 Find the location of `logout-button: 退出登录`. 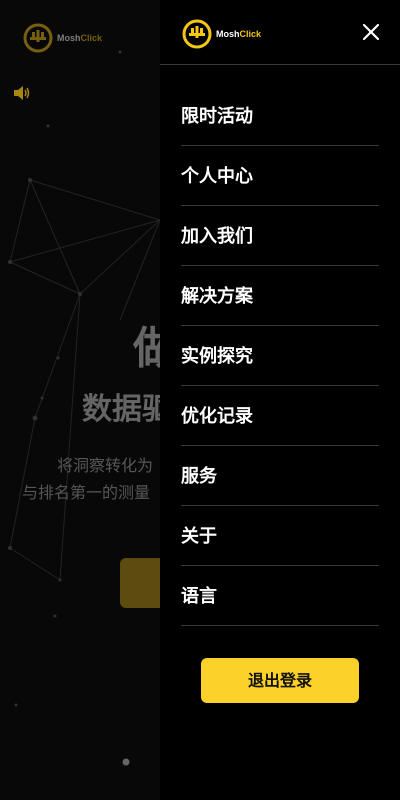

logout-button: 退出登录 is located at coordinates (280, 680).